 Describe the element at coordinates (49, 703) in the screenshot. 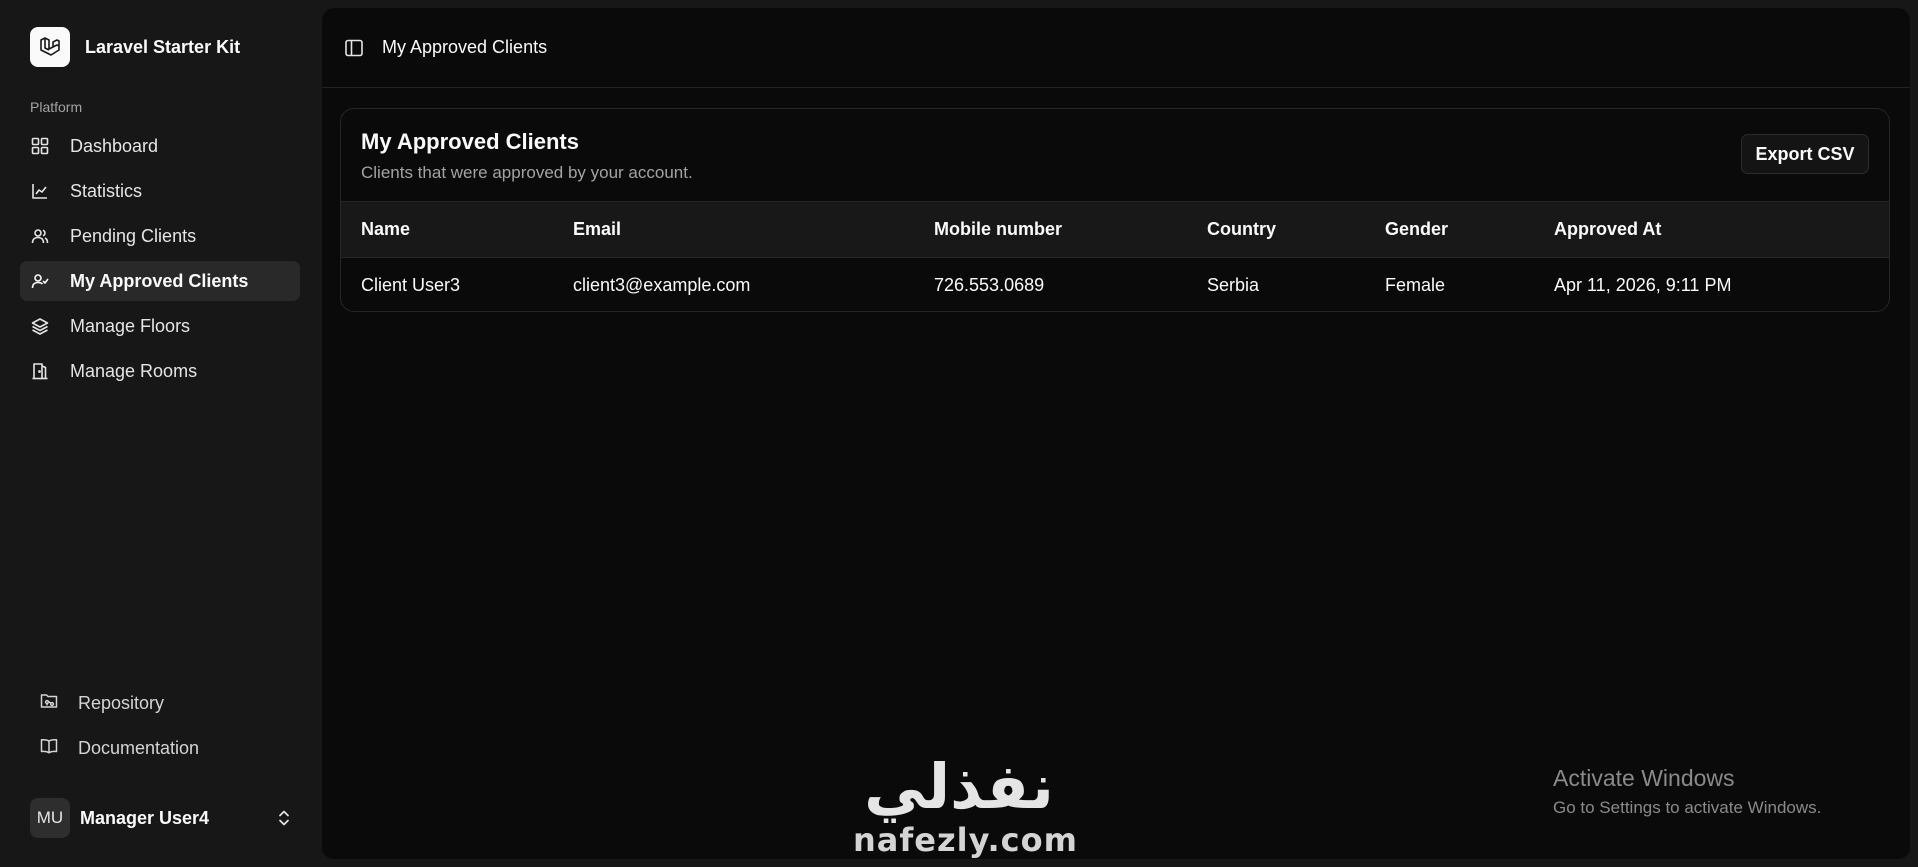

I see `folder-git-icon` at that location.